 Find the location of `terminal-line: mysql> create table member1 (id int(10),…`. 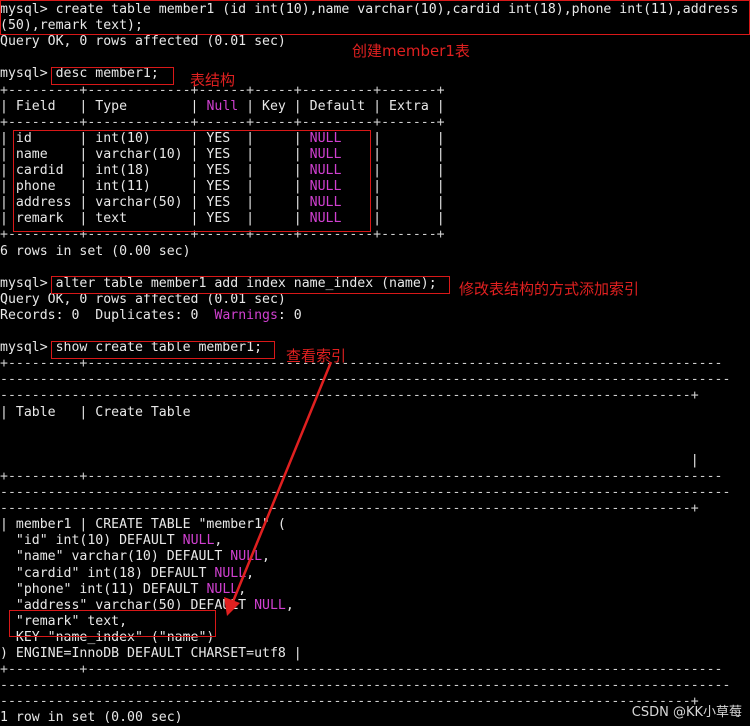

terminal-line: mysql> create table member1 (id int(10),… is located at coordinates (369, 9).